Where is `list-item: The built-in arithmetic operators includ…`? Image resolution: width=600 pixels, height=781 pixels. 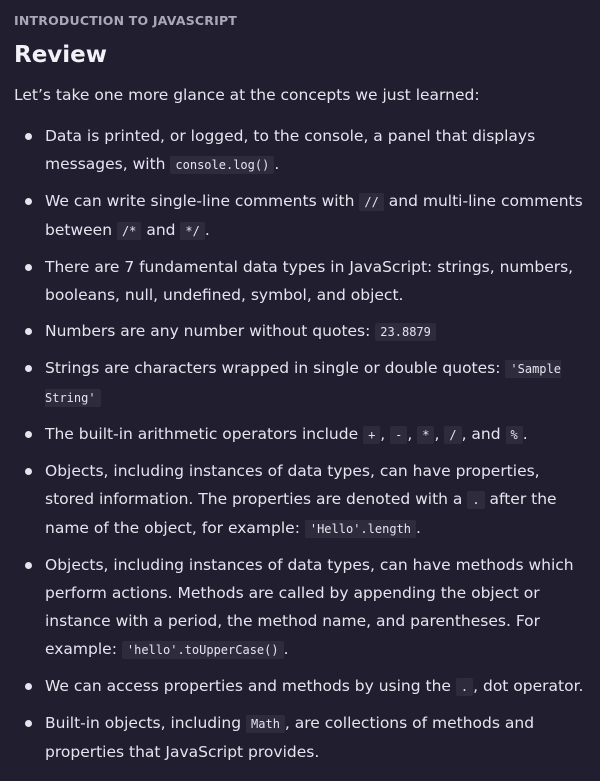
list-item: The built-in arithmetic operators includ… is located at coordinates (300, 434).